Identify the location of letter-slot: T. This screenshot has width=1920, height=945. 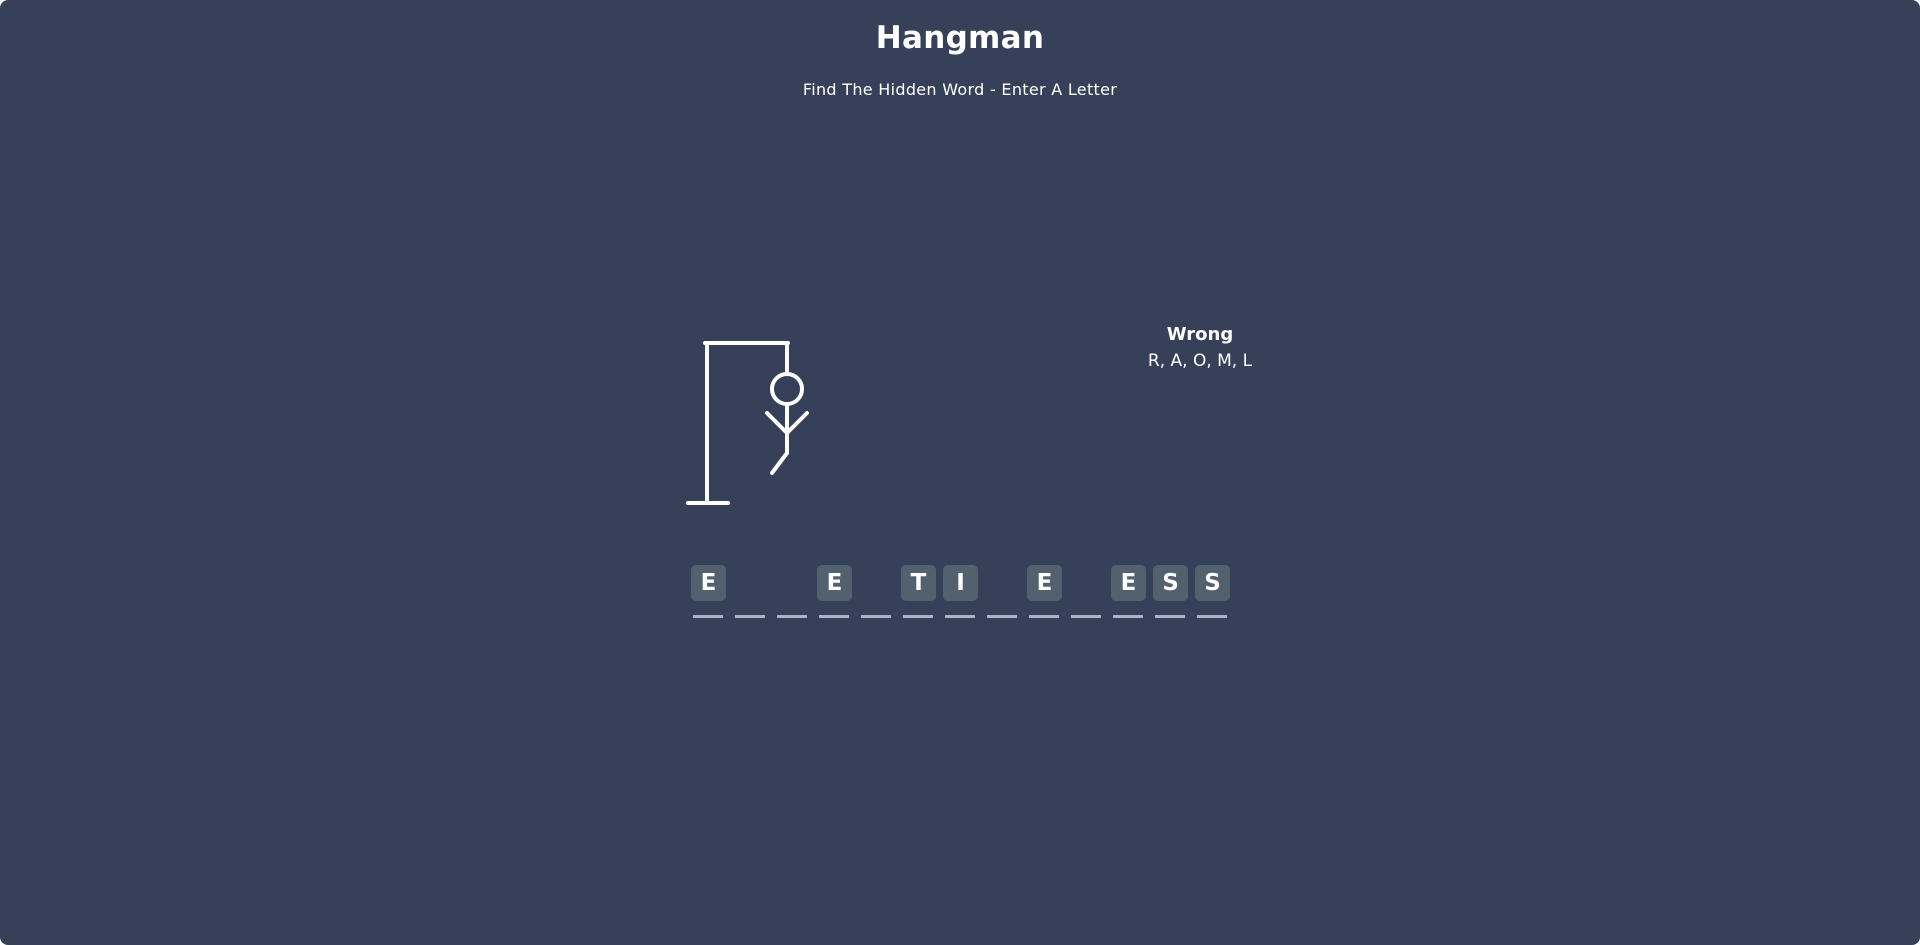
(916, 592).